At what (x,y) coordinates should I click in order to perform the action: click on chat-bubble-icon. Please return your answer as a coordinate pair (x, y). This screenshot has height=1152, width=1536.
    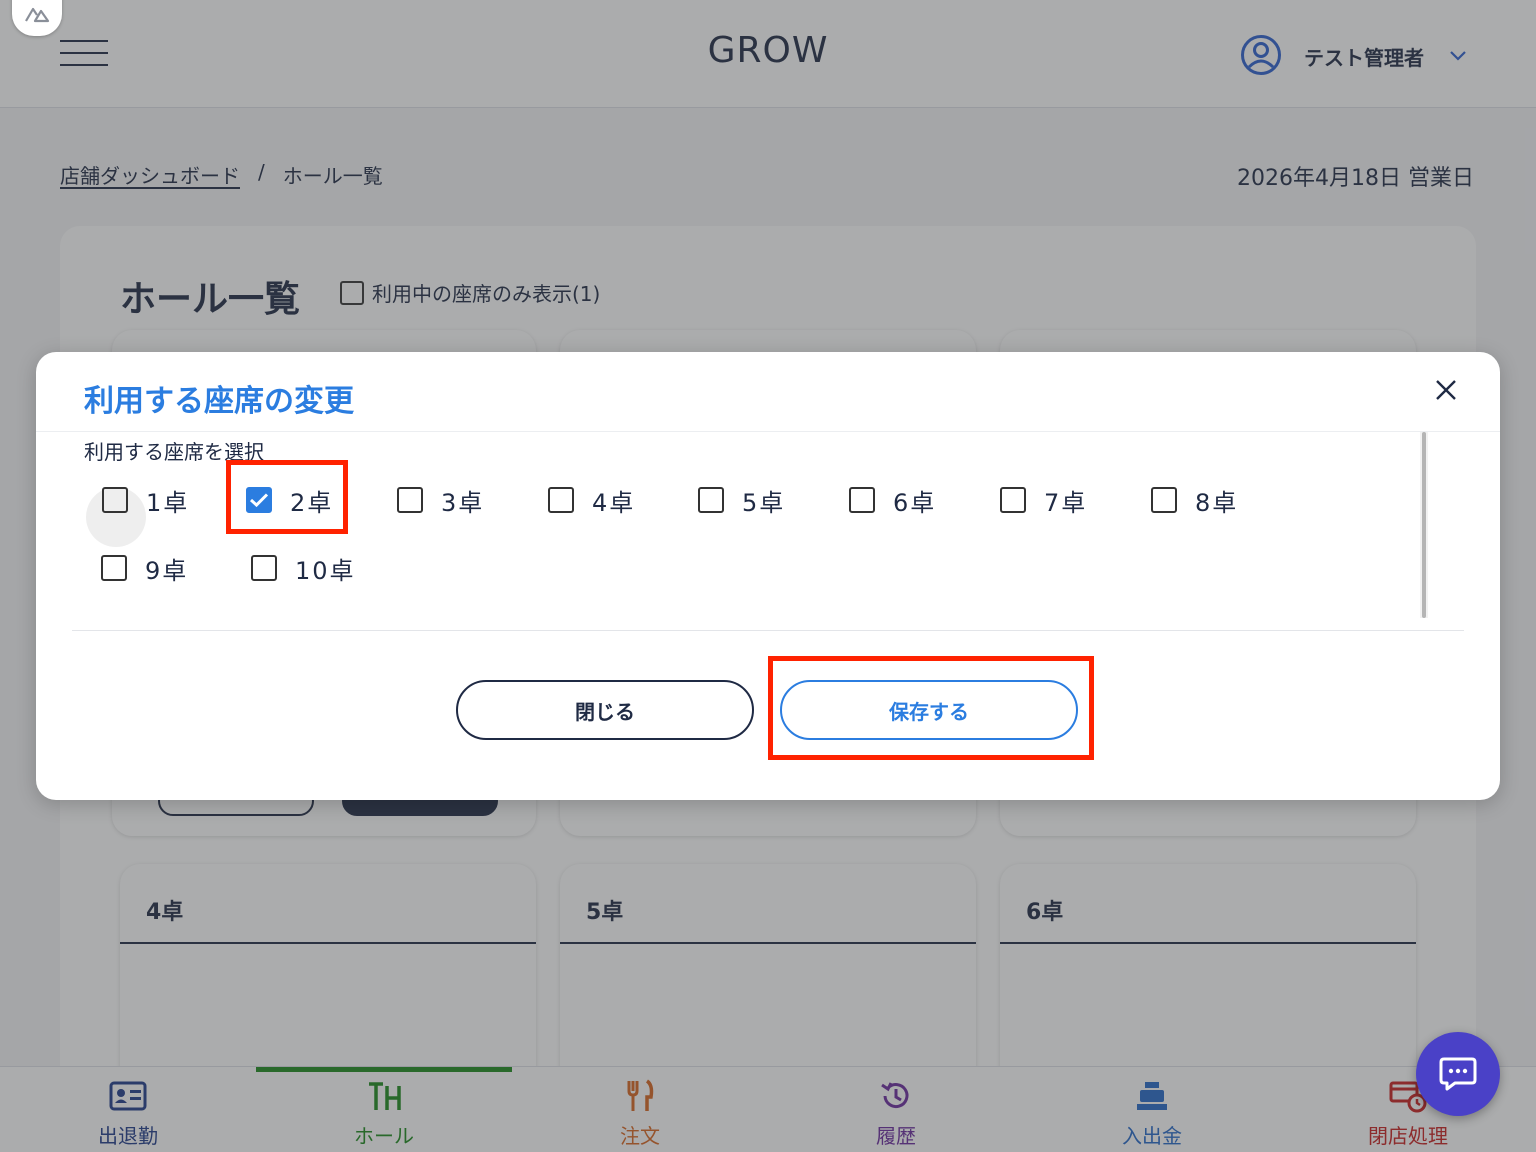
    Looking at the image, I should click on (1458, 1074).